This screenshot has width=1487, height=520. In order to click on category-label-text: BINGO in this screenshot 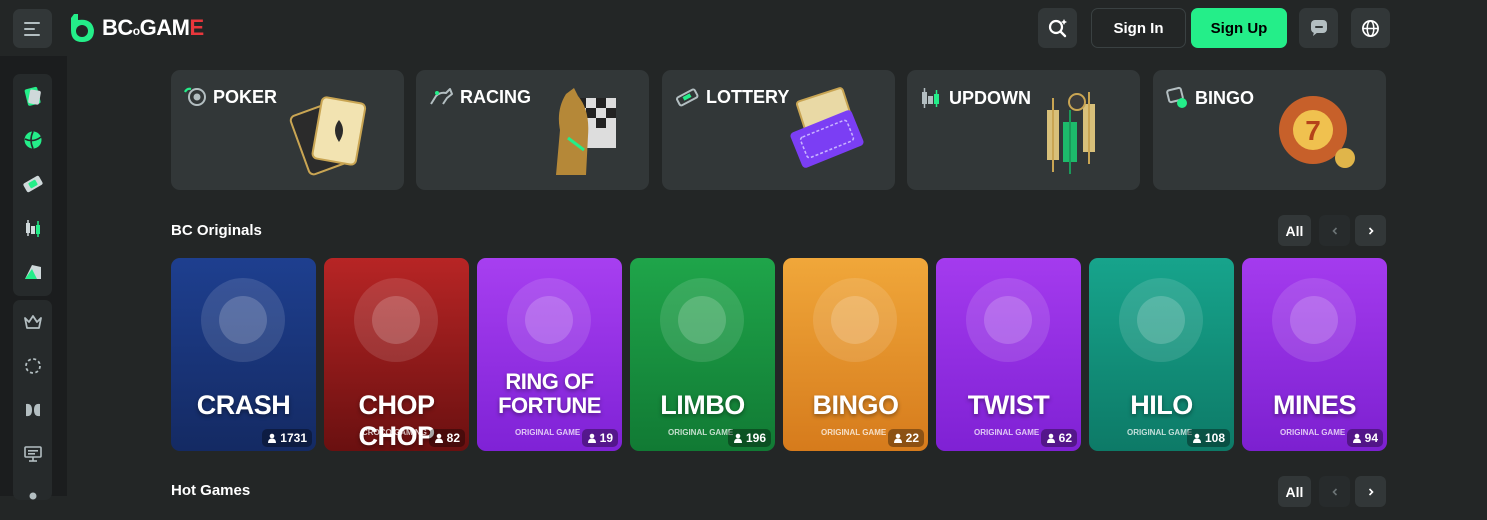, I will do `click(1225, 97)`.